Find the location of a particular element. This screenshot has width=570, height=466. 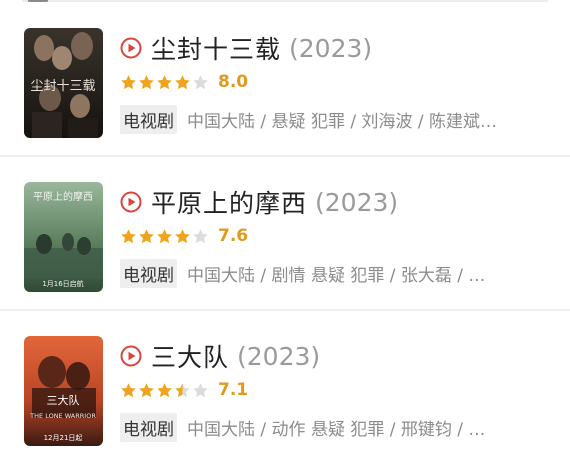

item-title: 平原上的摩西 is located at coordinates (229, 202).